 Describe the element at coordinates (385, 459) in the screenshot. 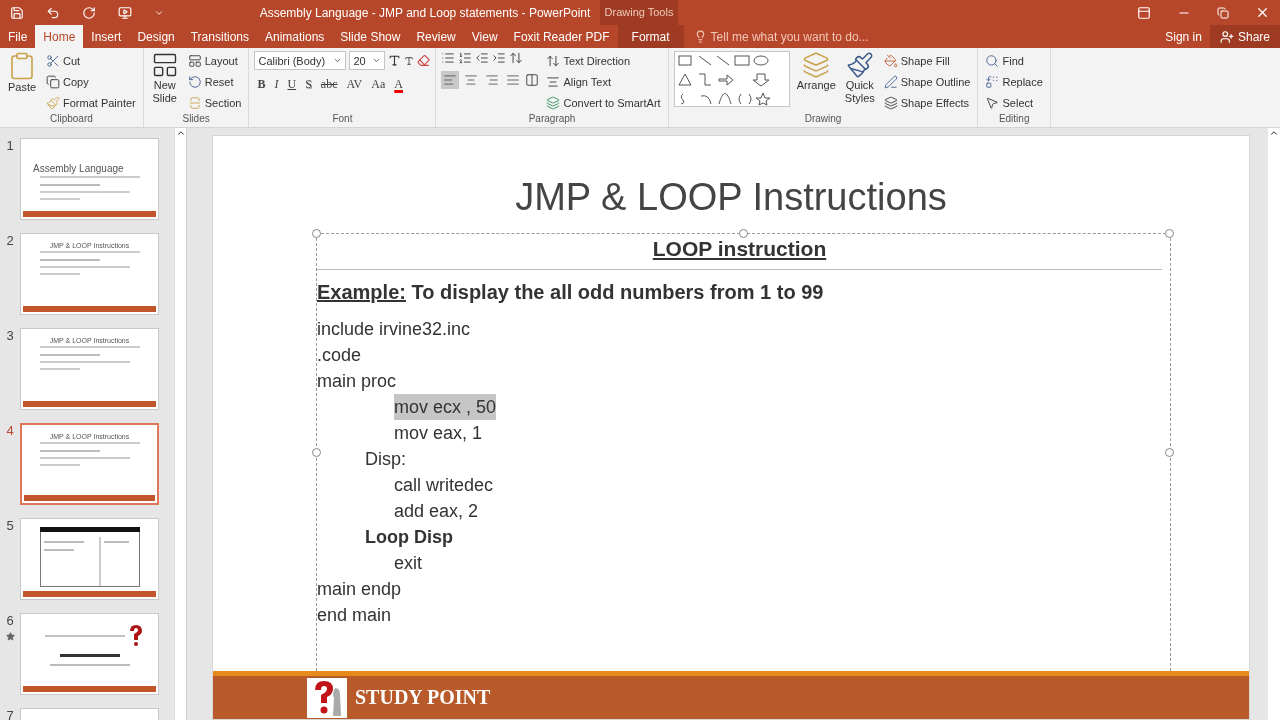

I see `code-line: Disp:` at that location.